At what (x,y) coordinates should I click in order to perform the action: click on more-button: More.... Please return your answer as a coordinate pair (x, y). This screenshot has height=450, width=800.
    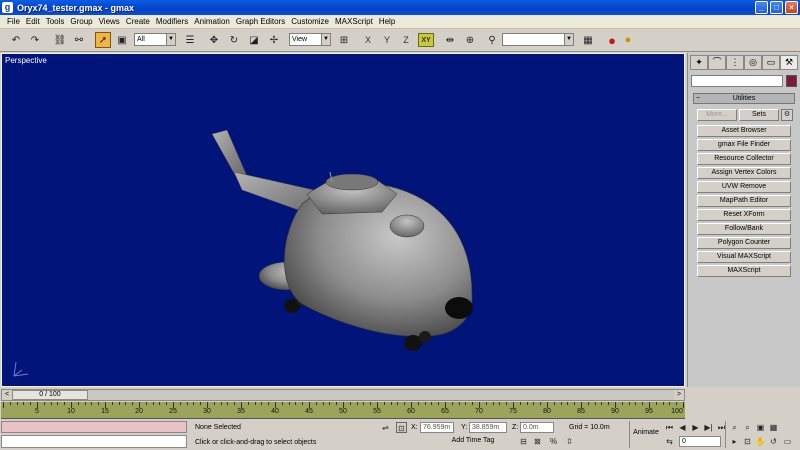
    Looking at the image, I should click on (717, 115).